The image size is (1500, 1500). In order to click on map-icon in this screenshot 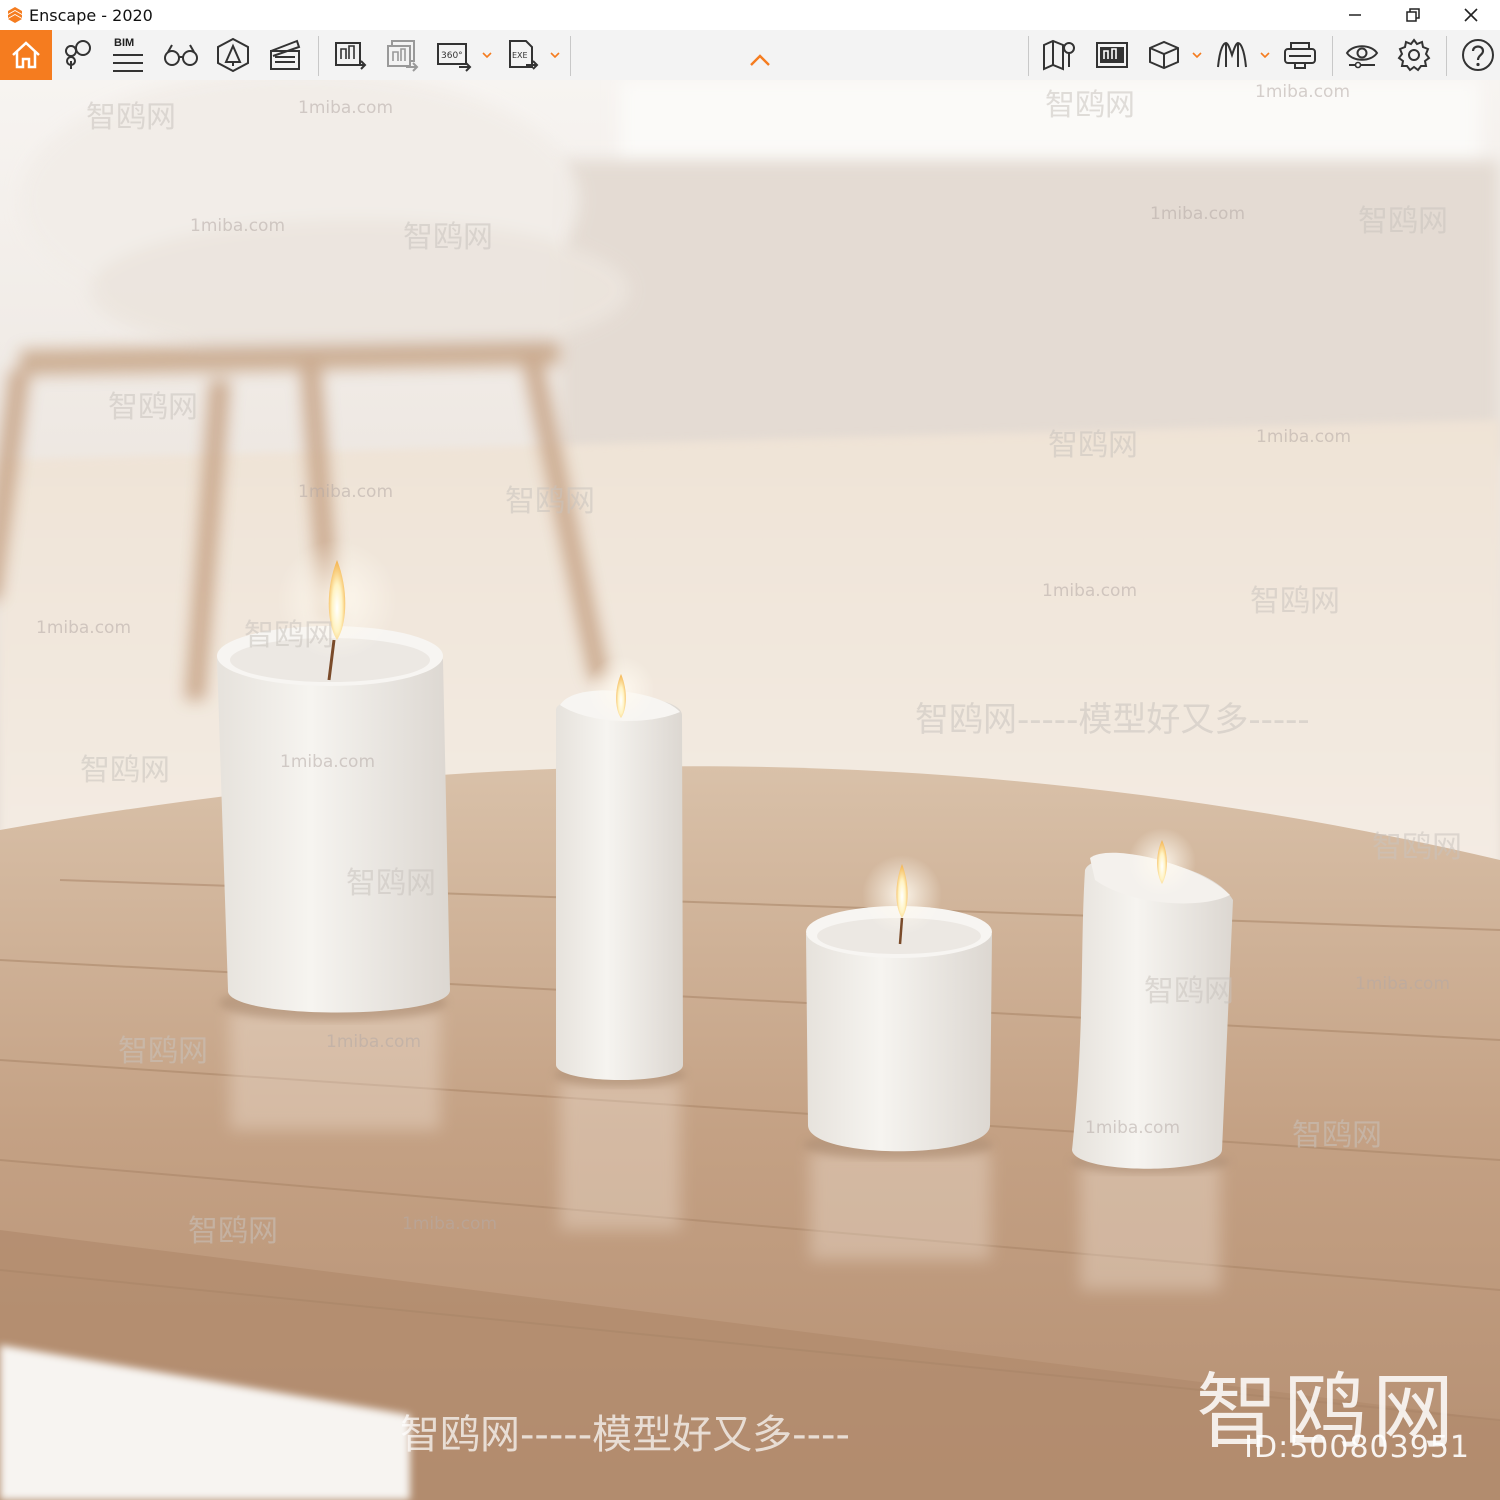, I will do `click(1059, 55)`.